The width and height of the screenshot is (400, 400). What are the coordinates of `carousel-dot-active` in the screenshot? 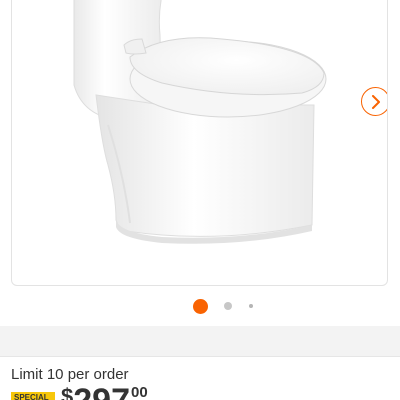 It's located at (200, 306).